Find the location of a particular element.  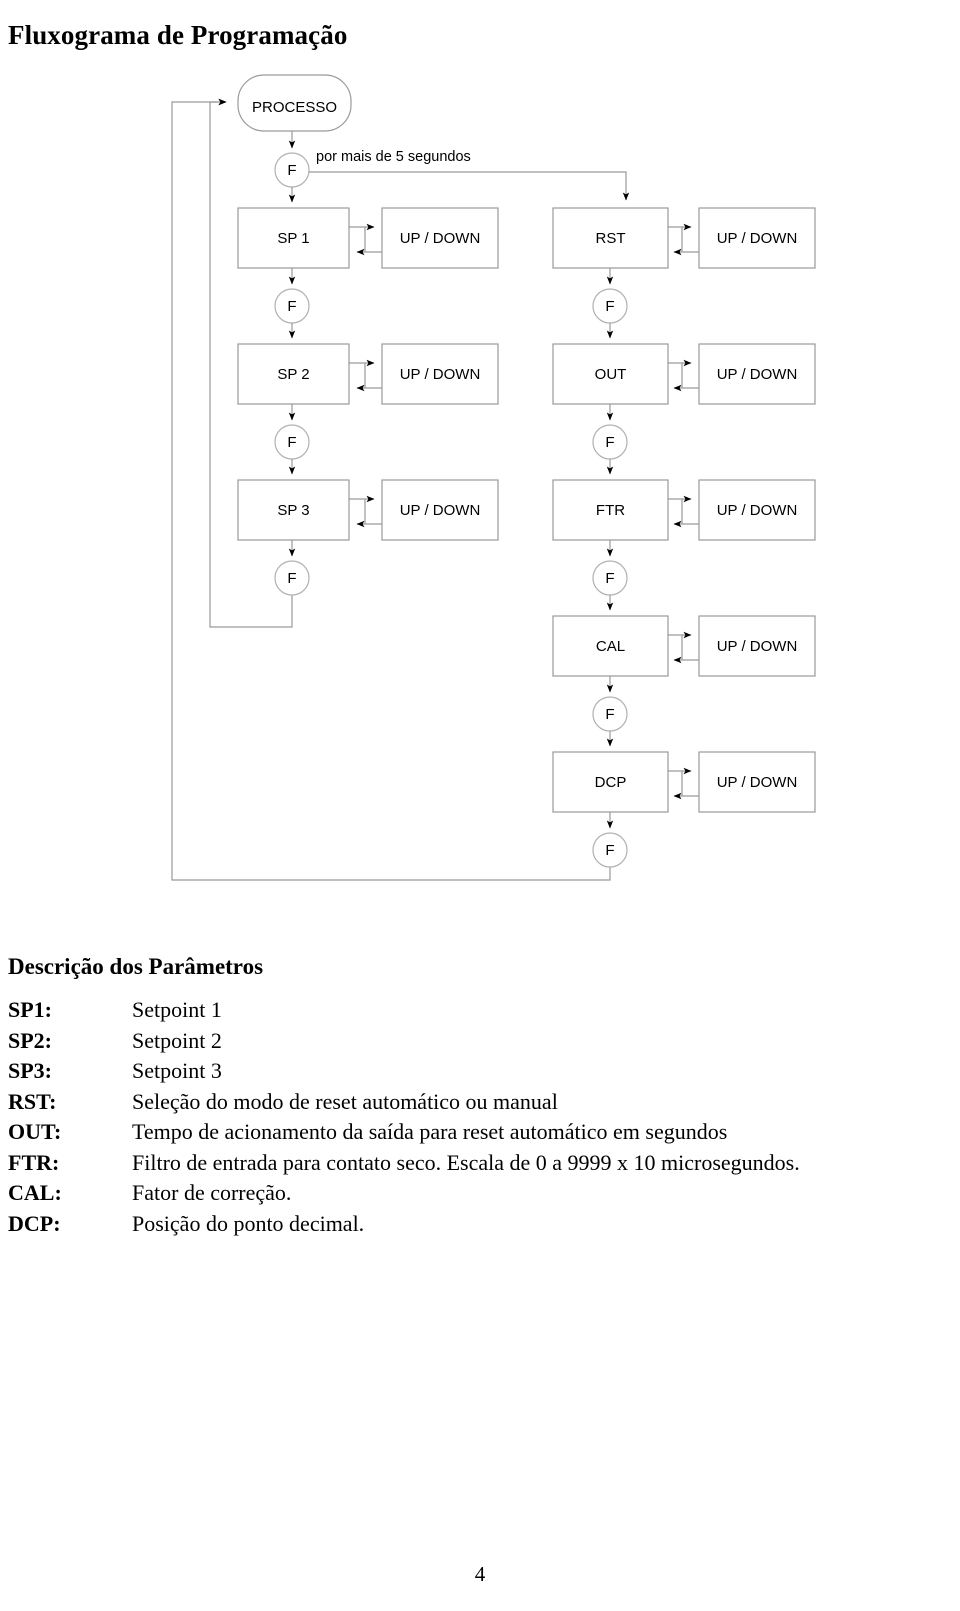

f-circle-6: F is located at coordinates (610, 578).